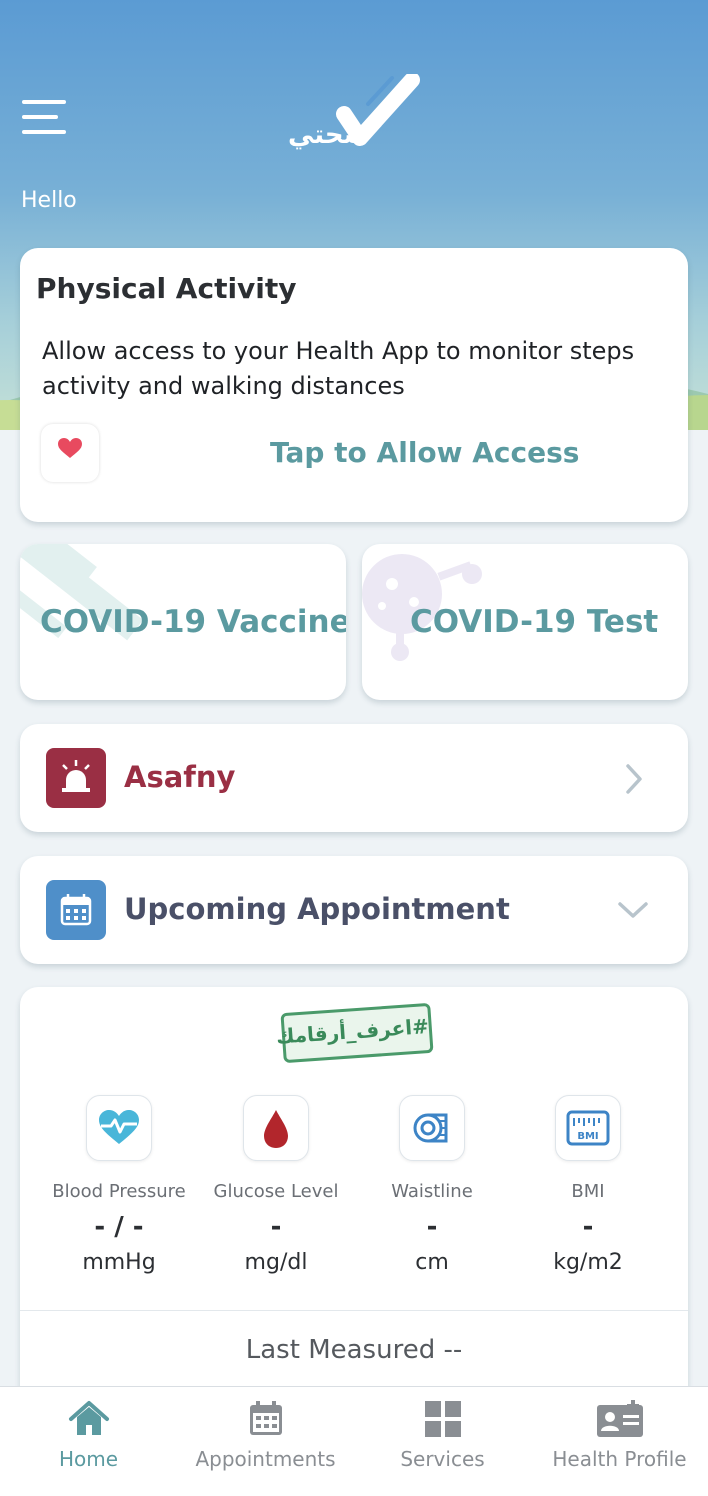 The width and height of the screenshot is (708, 1496). I want to click on metric-waistline: Waistline - cm, so click(432, 1185).